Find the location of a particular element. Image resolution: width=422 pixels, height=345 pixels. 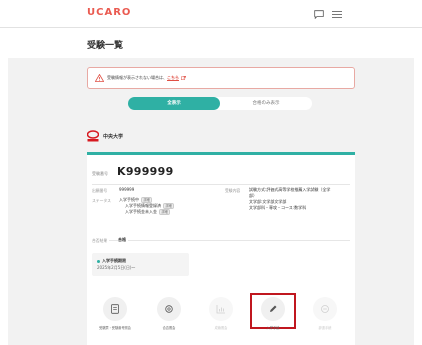

procedure-title-text: 入学手続期限 is located at coordinates (114, 260).